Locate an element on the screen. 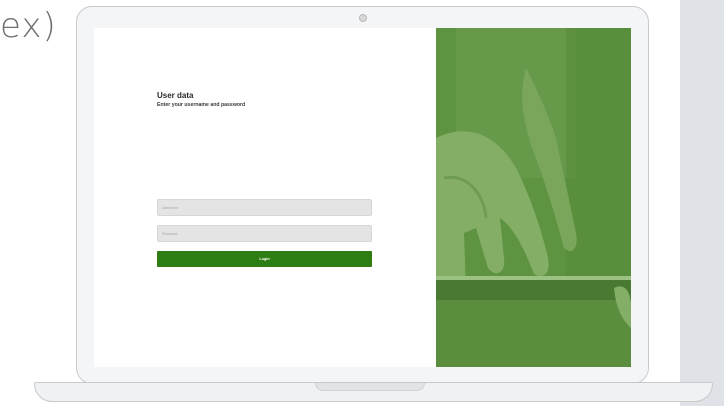  username-field is located at coordinates (264, 207).